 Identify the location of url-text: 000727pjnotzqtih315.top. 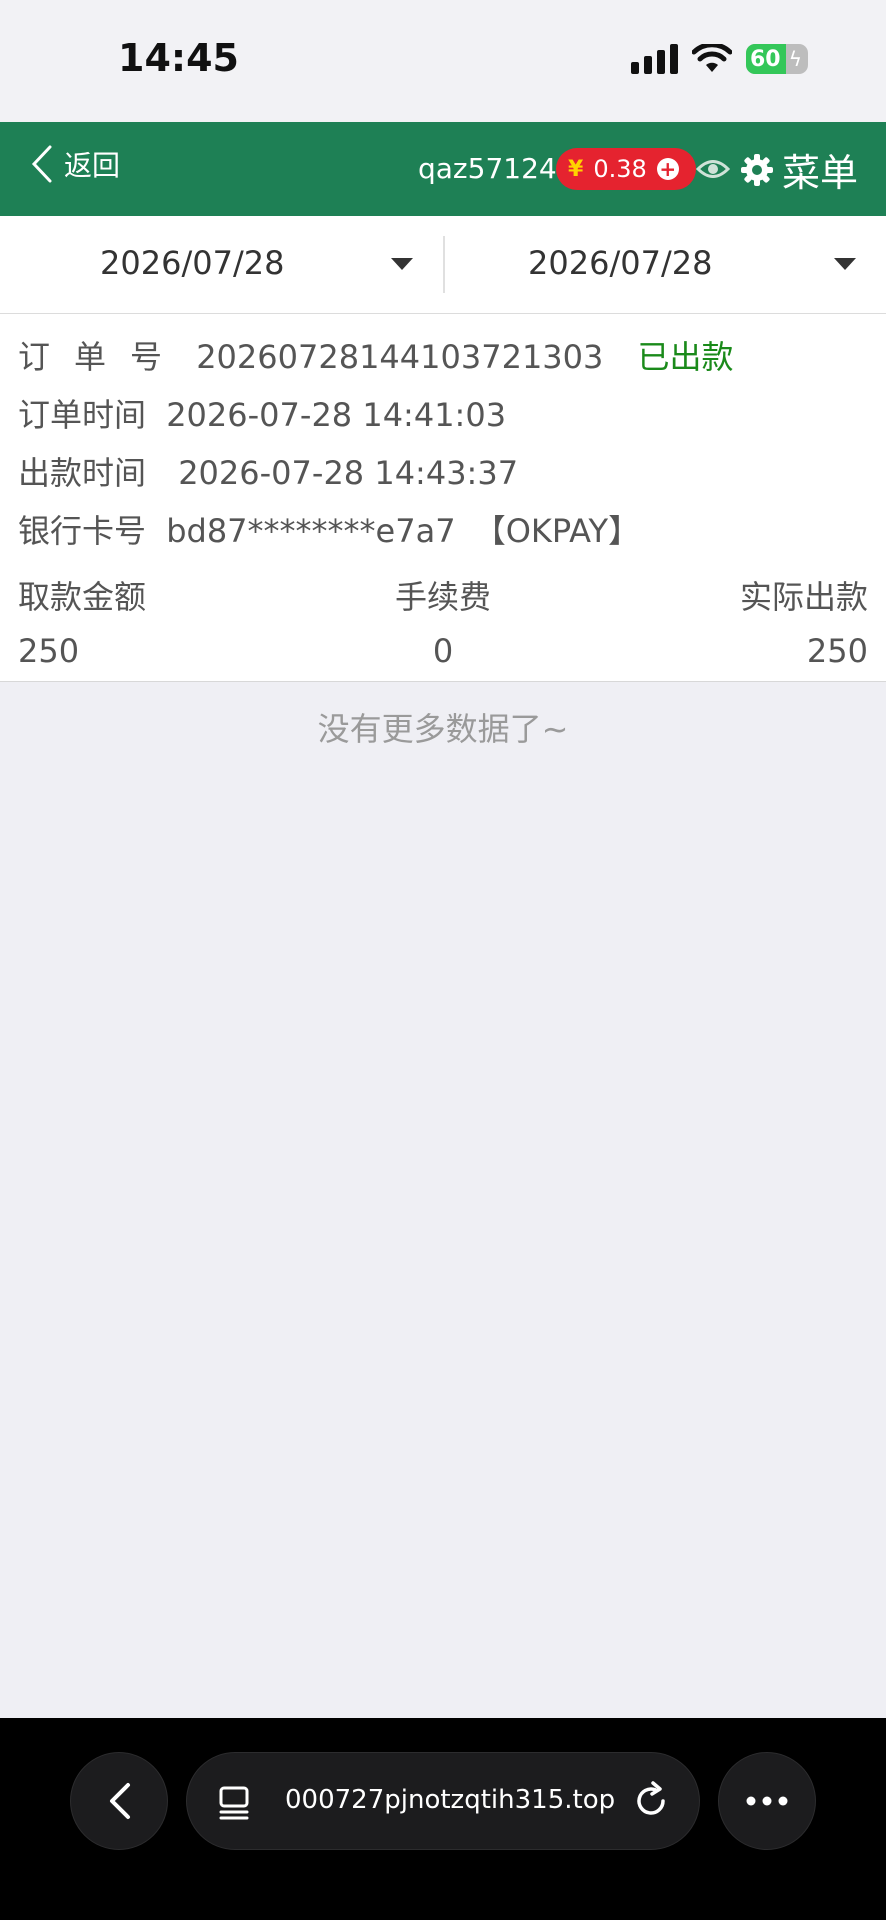
(450, 1800).